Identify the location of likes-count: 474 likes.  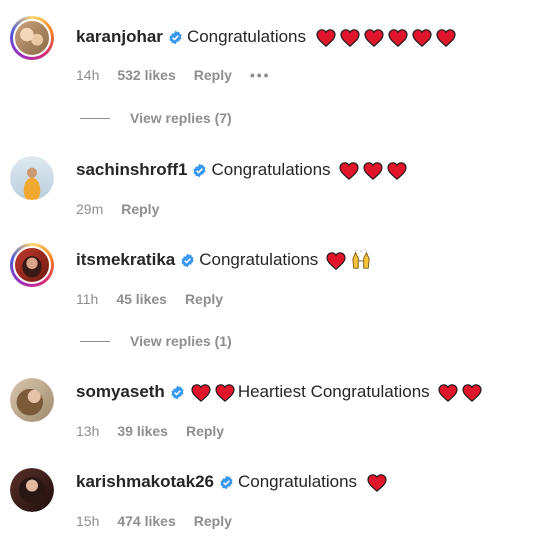
(146, 521).